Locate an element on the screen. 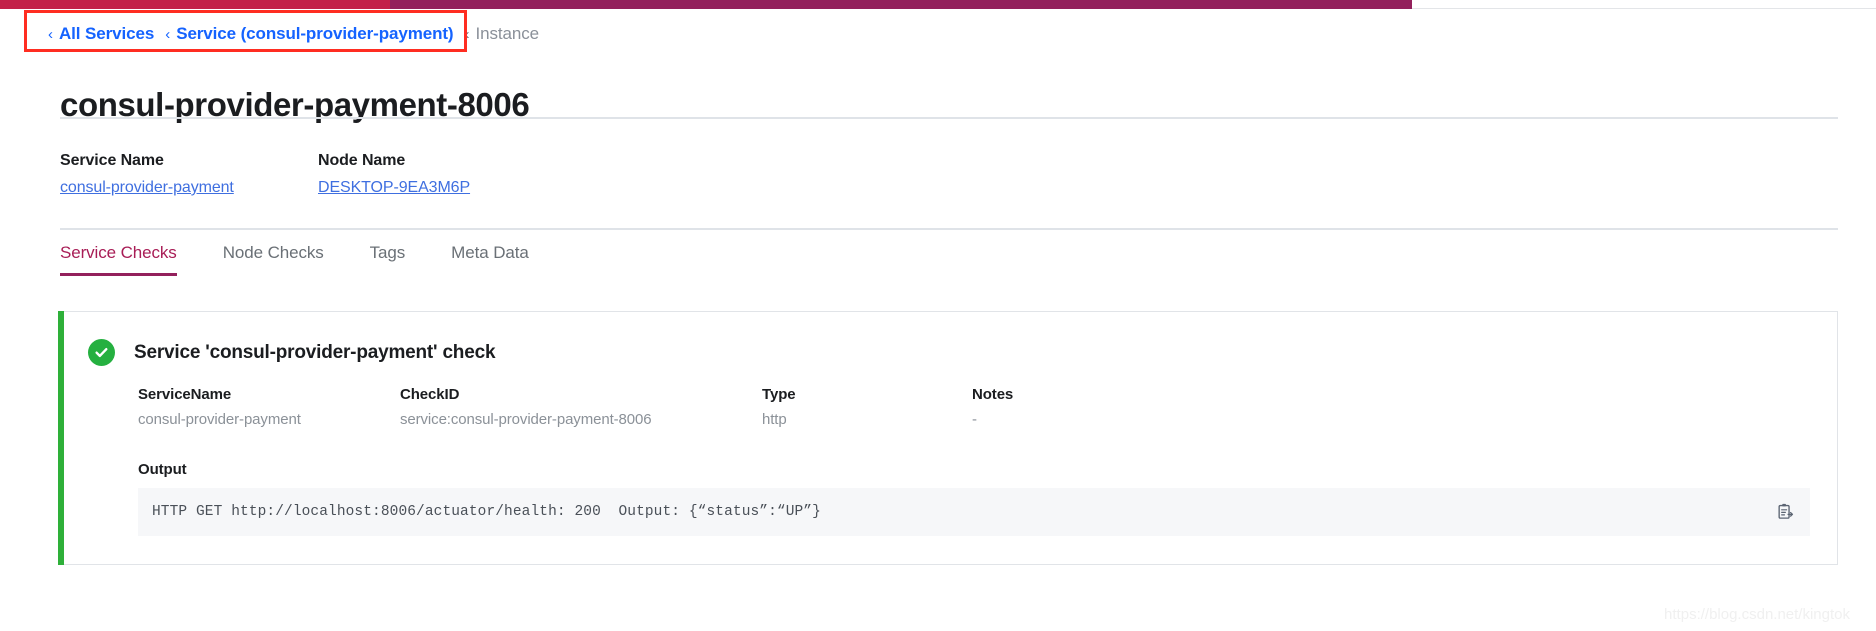 This screenshot has height=631, width=1876. check-circle-icon is located at coordinates (101, 352).